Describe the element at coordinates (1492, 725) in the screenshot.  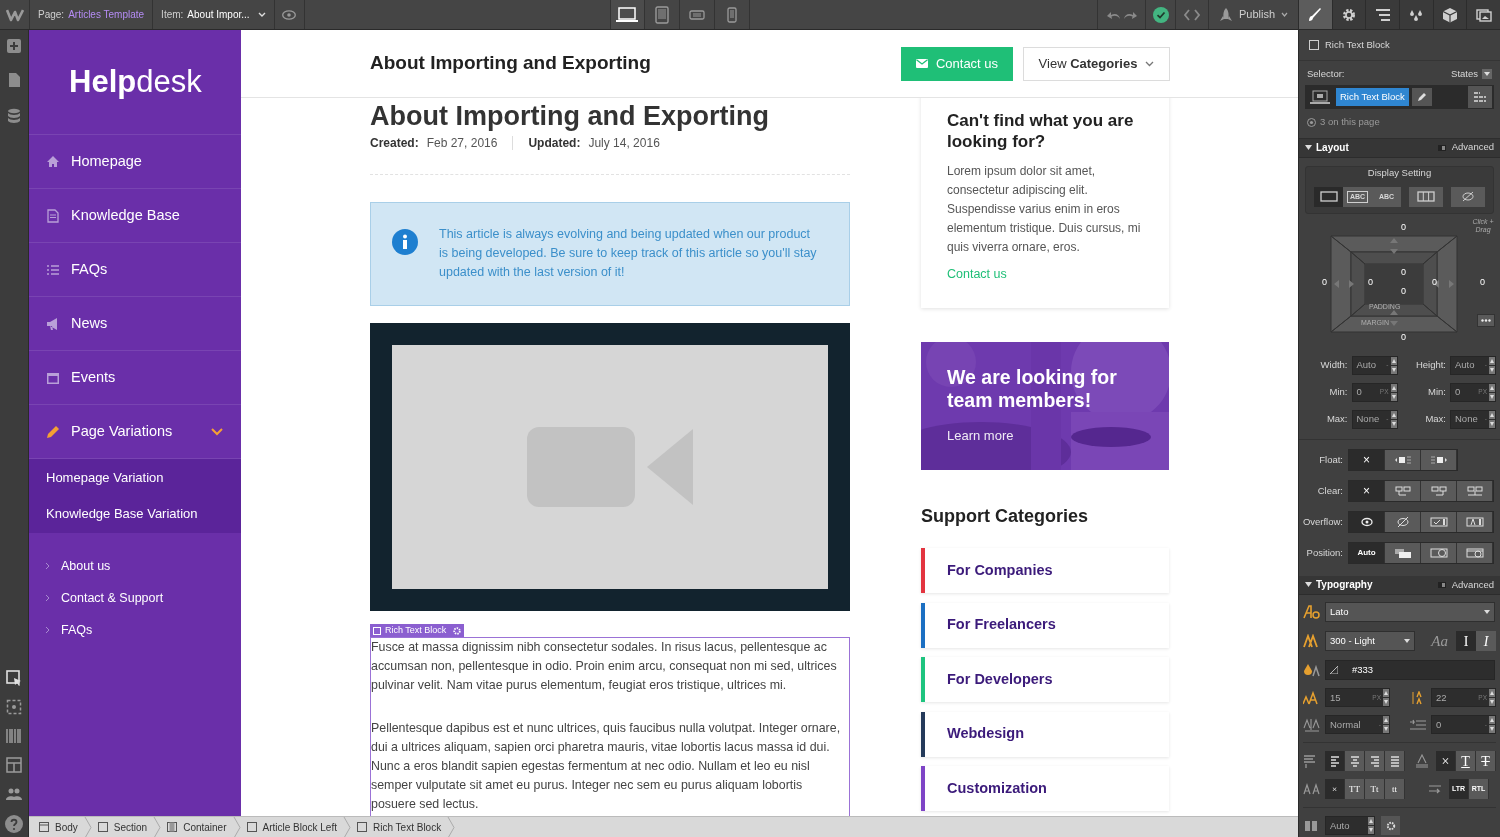
I see `stepper-icon` at that location.